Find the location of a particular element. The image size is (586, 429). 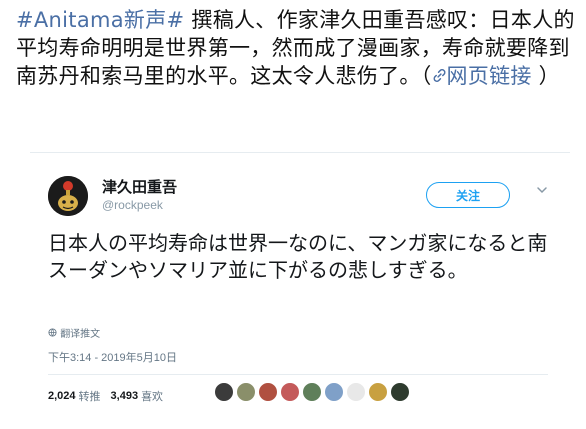

author-handle: @rockpeek is located at coordinates (132, 205).